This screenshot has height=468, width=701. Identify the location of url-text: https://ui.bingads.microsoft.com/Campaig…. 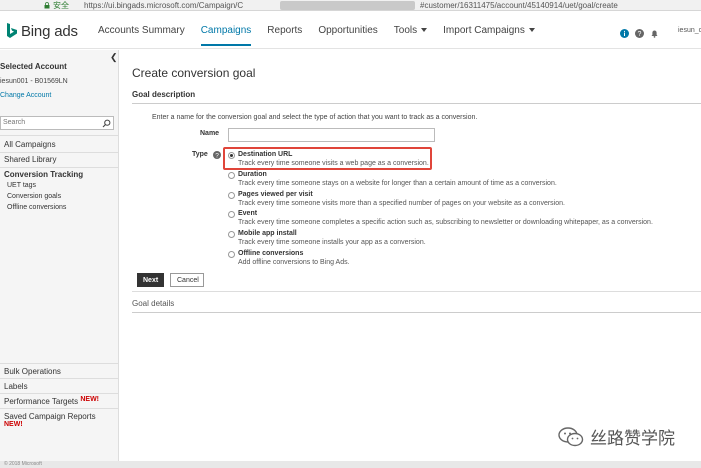
(164, 5).